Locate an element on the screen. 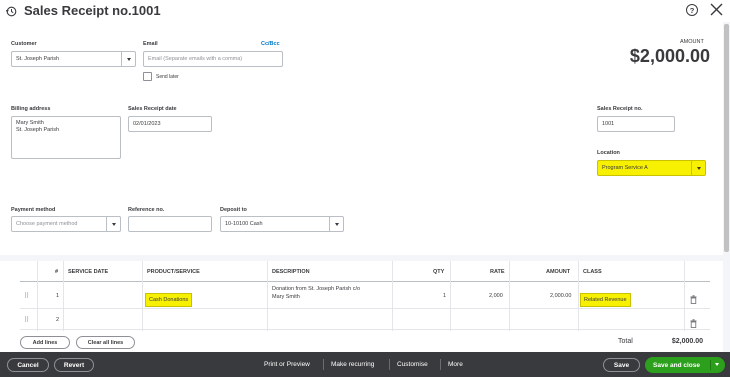 This screenshot has height=377, width=730. table-header-row is located at coordinates (365, 271).